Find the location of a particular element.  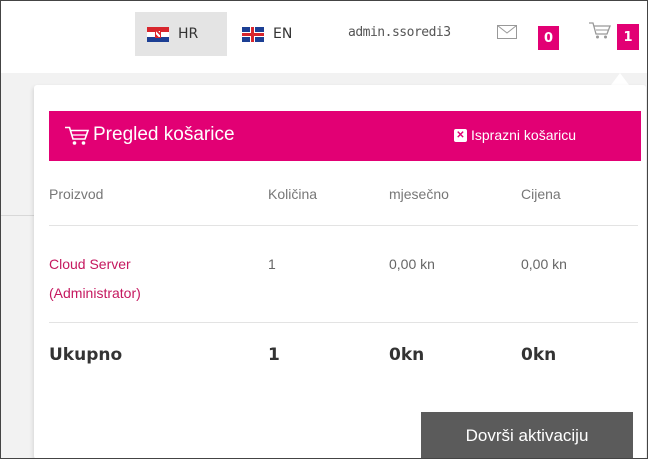

column-header-price: Cijena is located at coordinates (541, 194).